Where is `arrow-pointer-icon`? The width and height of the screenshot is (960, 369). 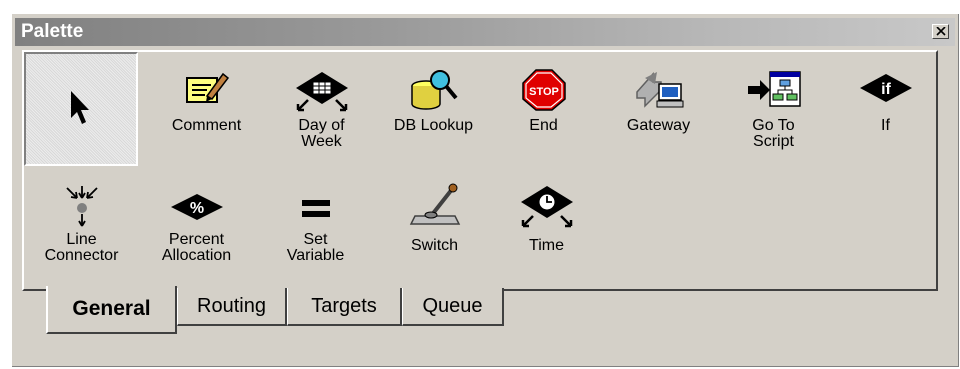
arrow-pointer-icon is located at coordinates (80, 107).